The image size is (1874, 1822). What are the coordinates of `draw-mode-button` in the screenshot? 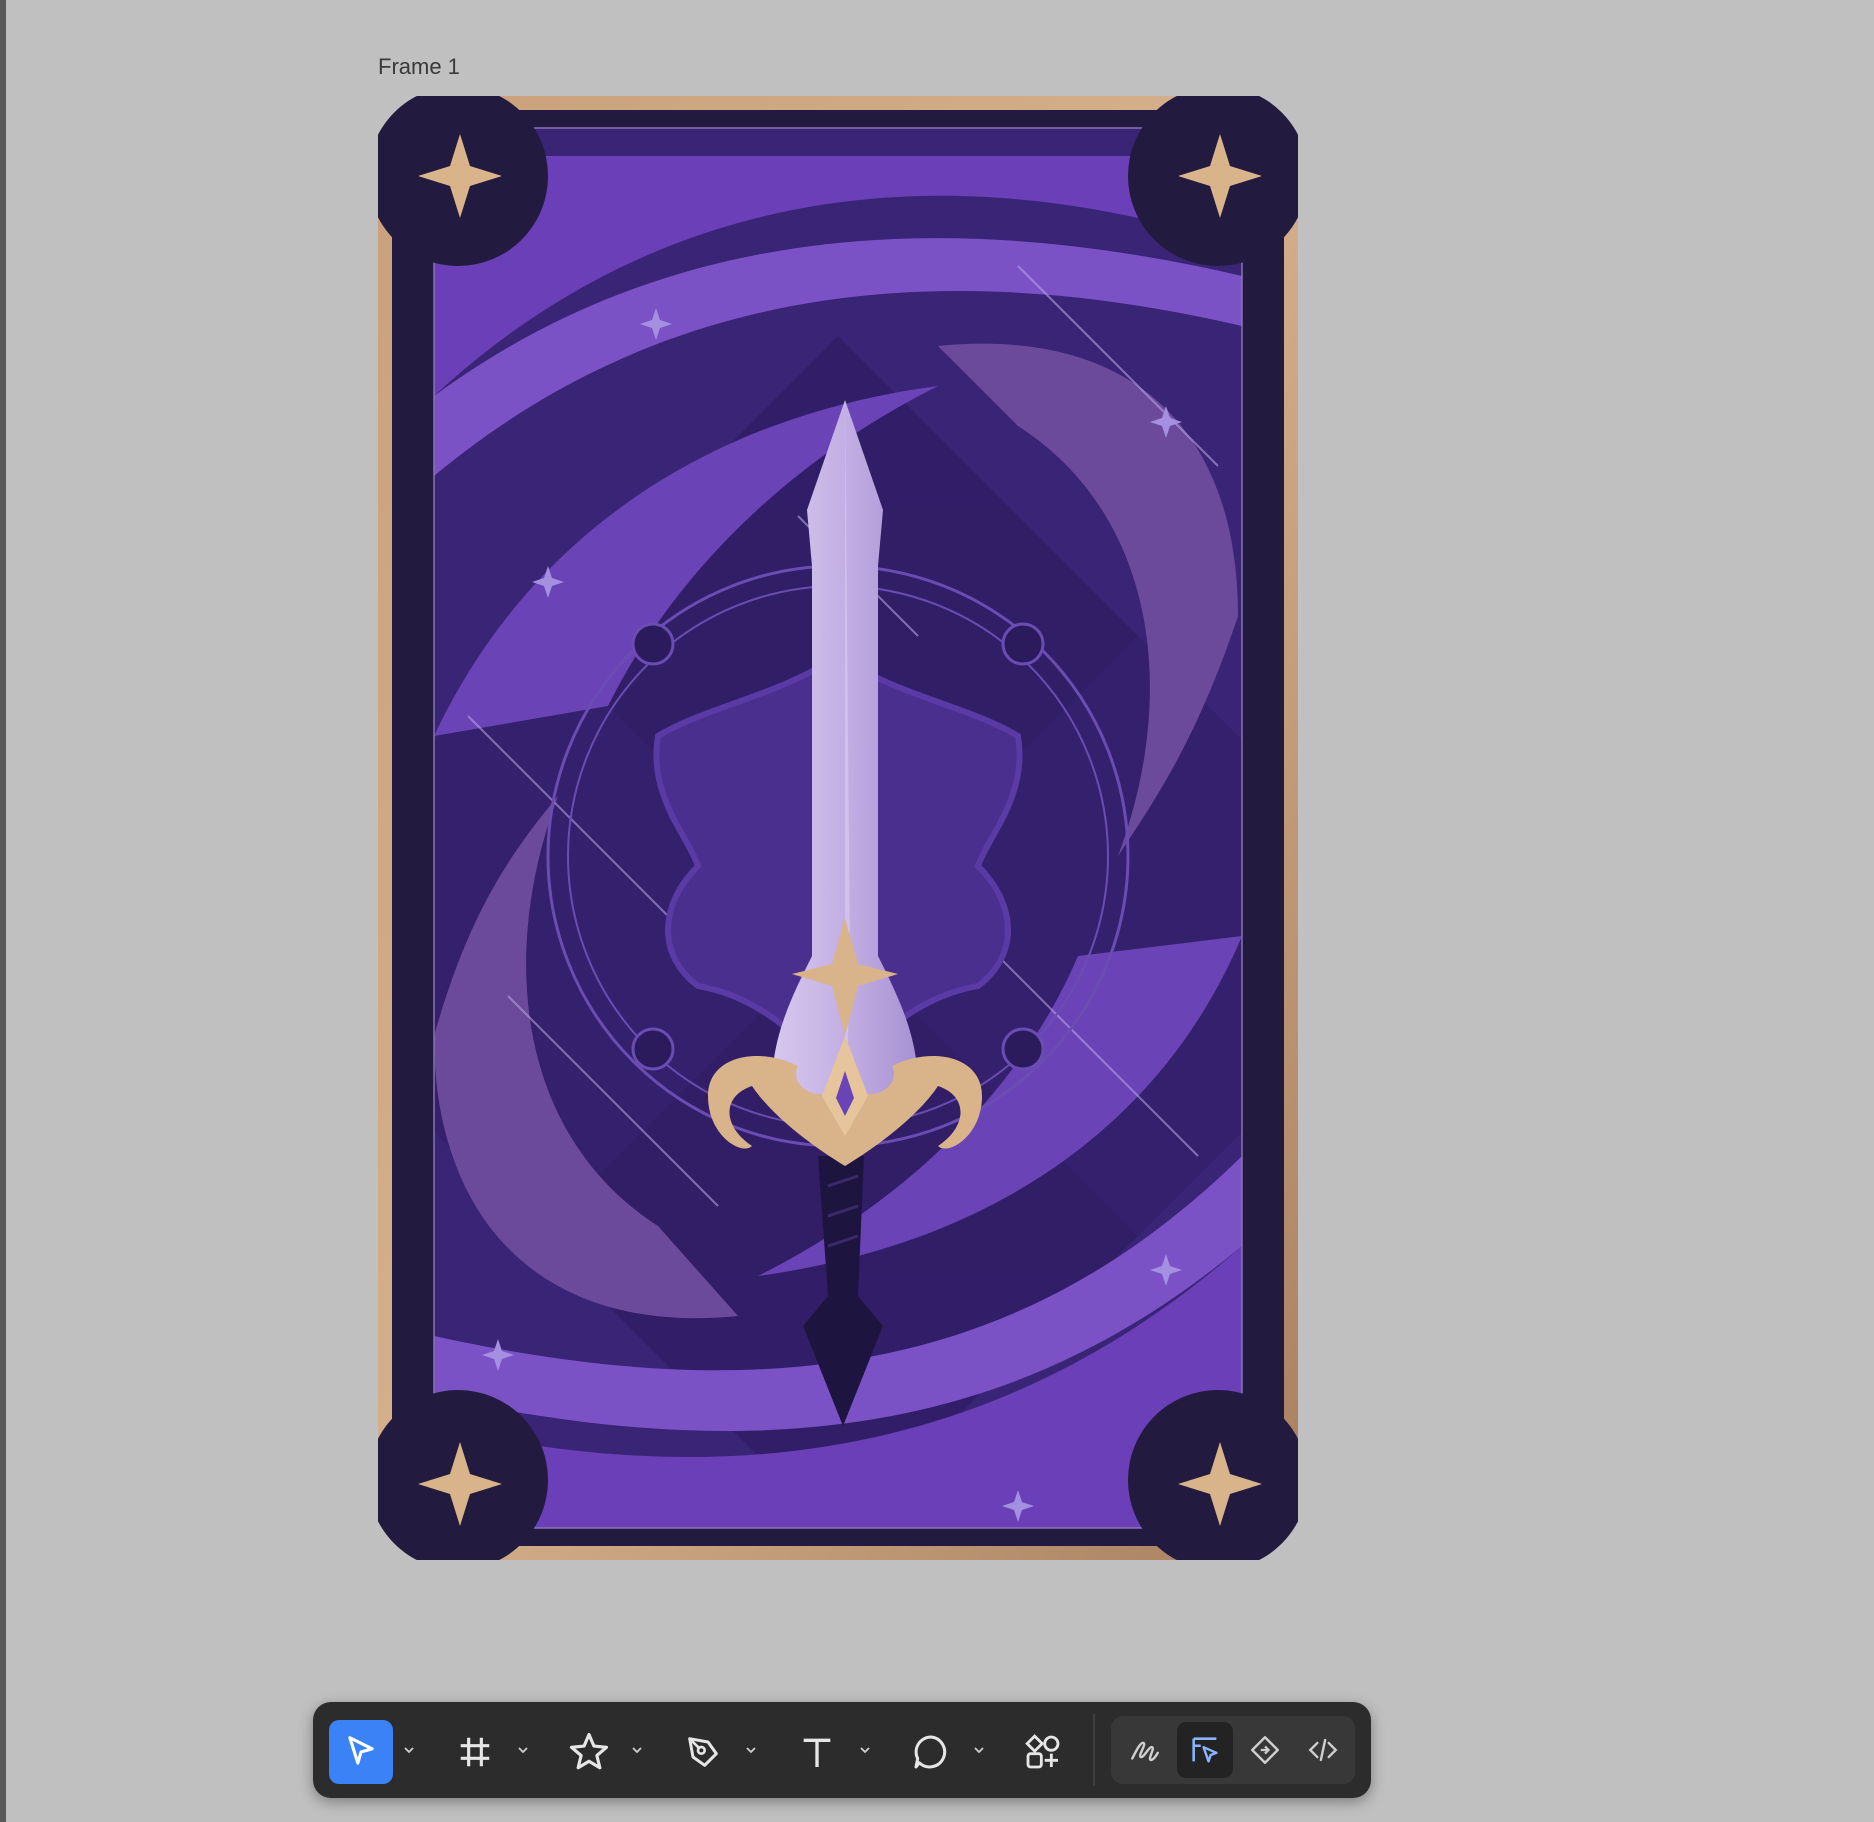 It's located at (1145, 1750).